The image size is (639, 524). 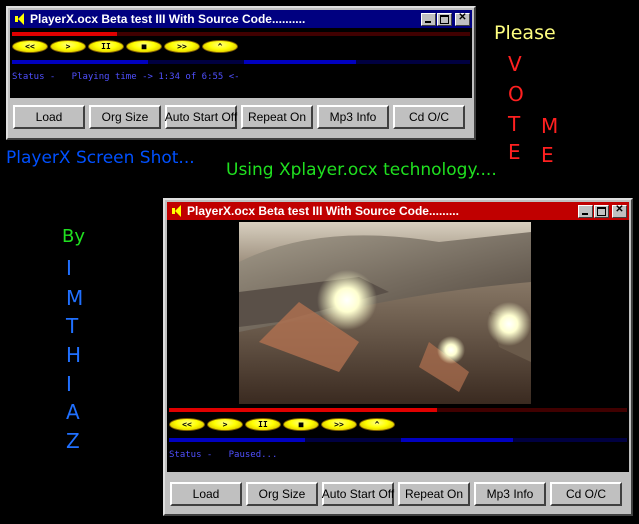 What do you see at coordinates (525, 33) in the screenshot?
I see `please-text: Please` at bounding box center [525, 33].